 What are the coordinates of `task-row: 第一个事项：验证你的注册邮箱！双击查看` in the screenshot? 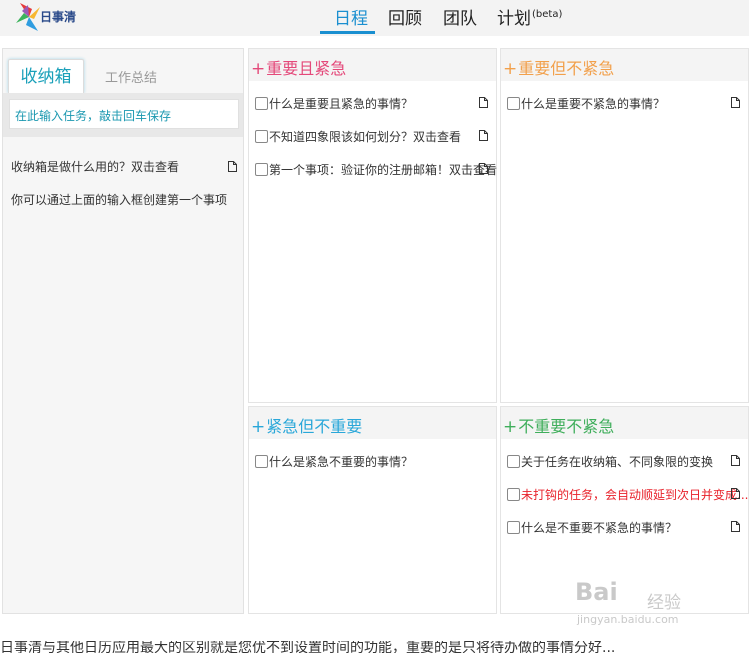 It's located at (373, 177).